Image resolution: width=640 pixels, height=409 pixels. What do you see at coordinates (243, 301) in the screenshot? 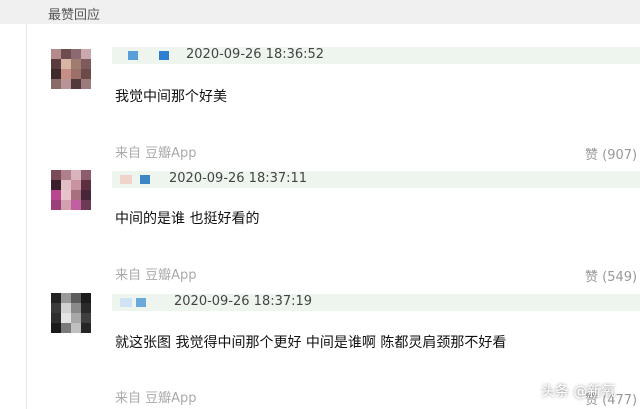
I see `comment-timestamp: 2020-09-26 18:37:19` at bounding box center [243, 301].